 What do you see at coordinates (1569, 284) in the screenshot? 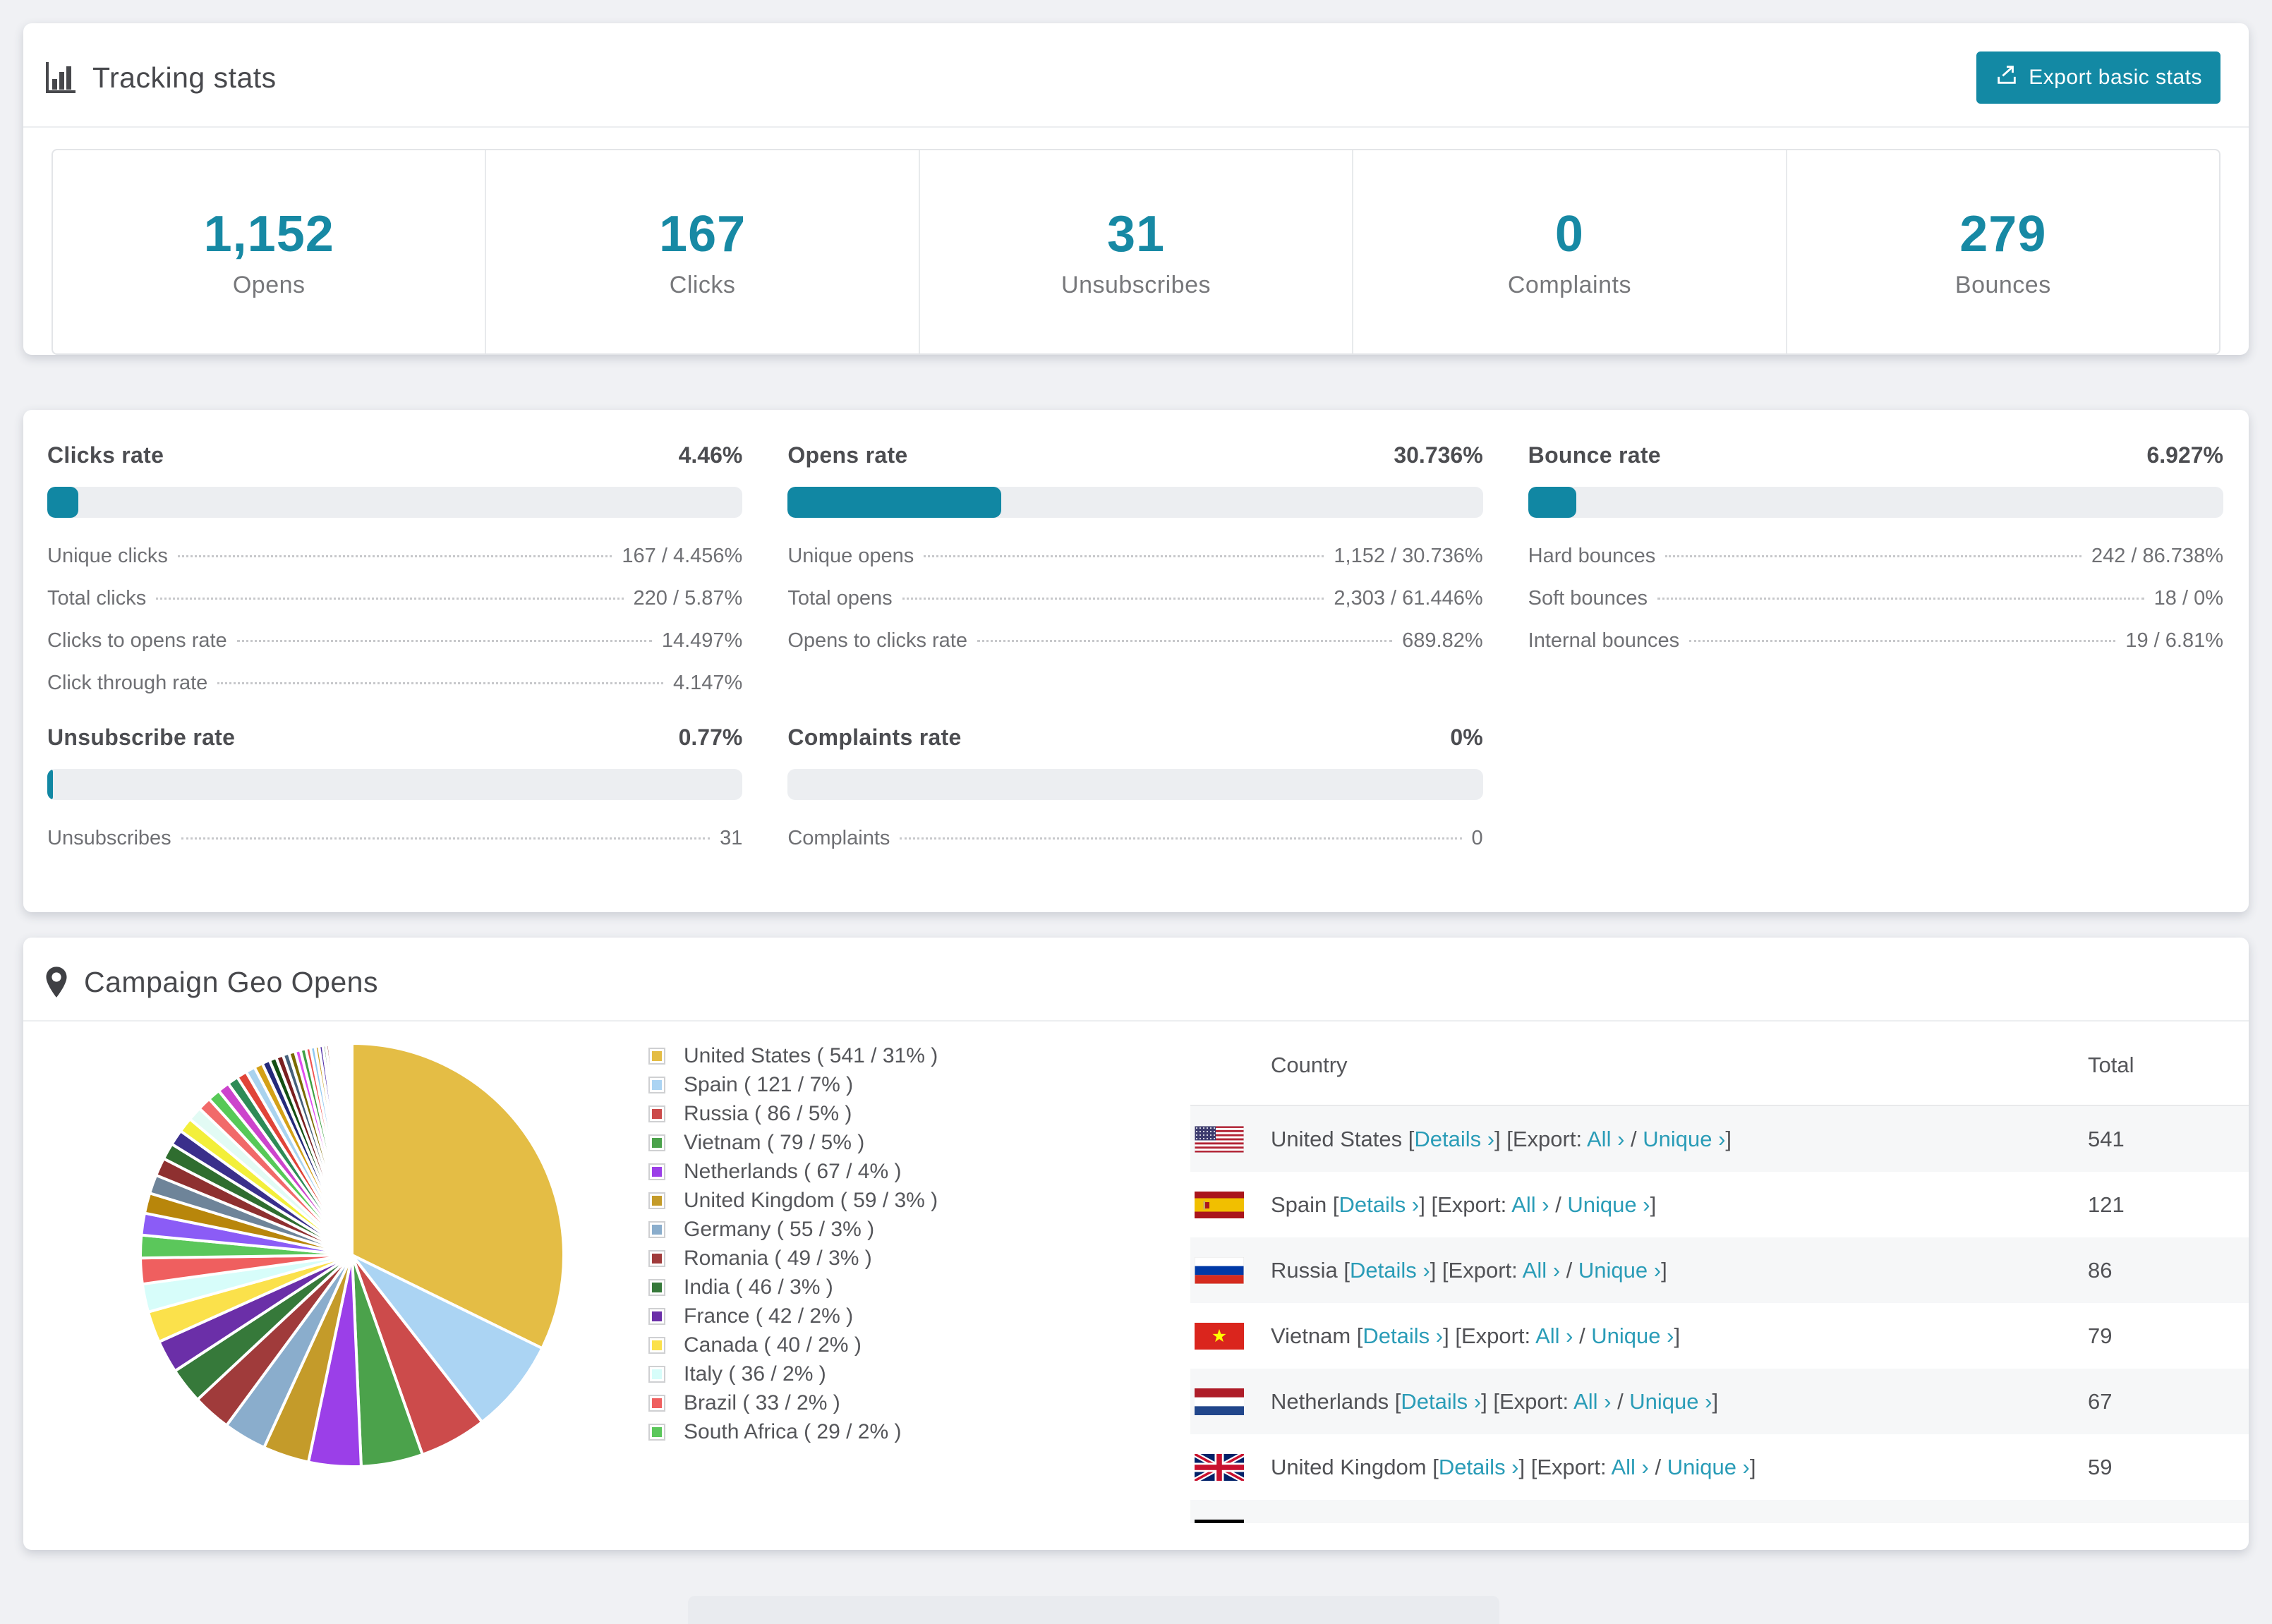
I see `stat-label: Complaints` at bounding box center [1569, 284].